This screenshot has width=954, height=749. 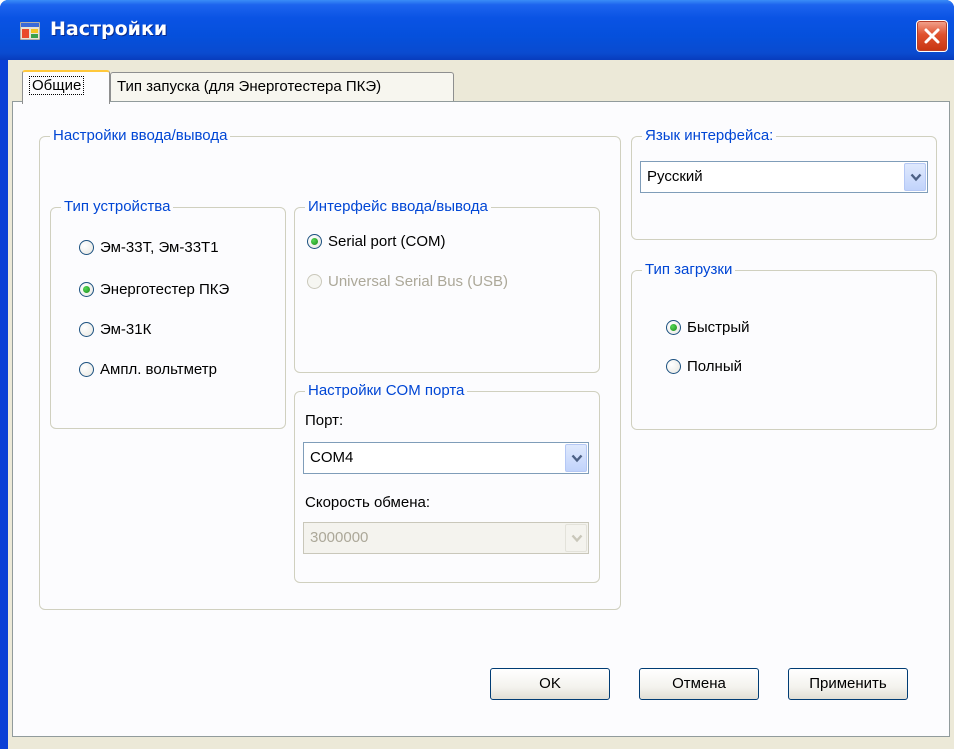 I want to click on interface-radio-serial: Serial port (COM), so click(x=376, y=241).